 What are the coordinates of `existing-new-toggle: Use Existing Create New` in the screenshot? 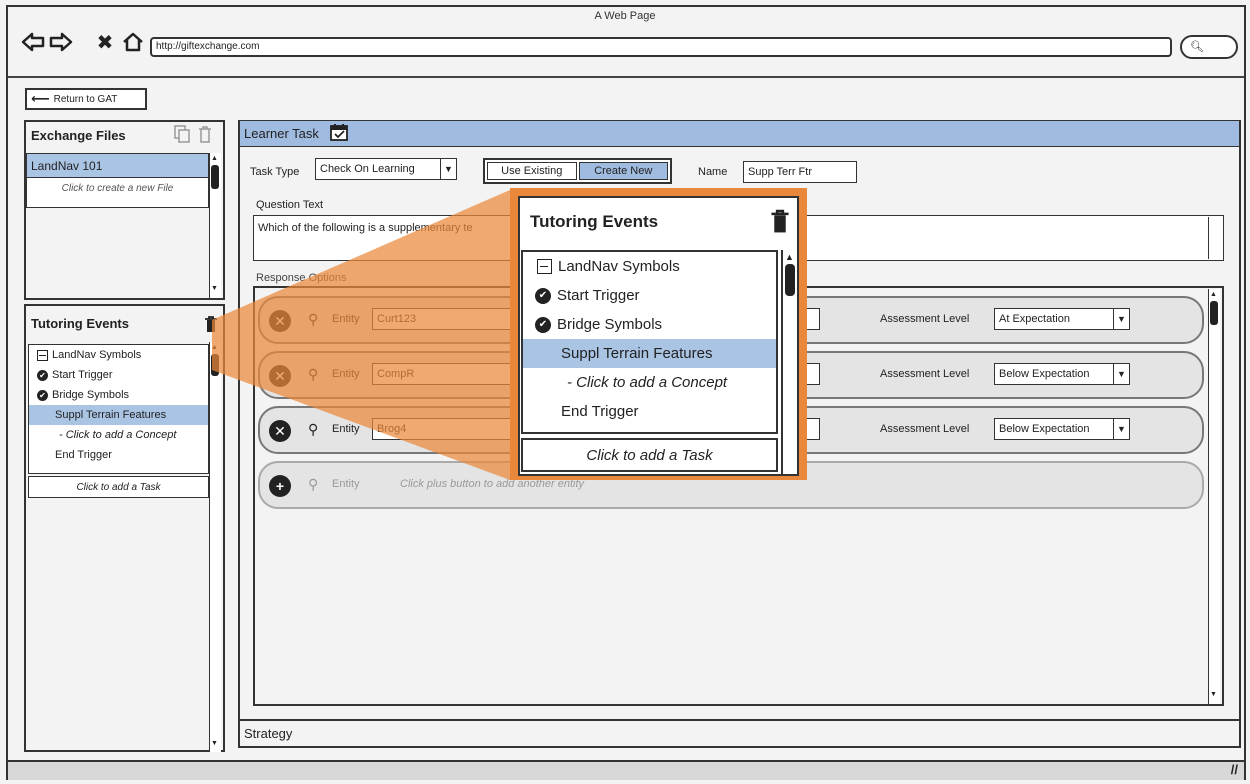 It's located at (577, 171).